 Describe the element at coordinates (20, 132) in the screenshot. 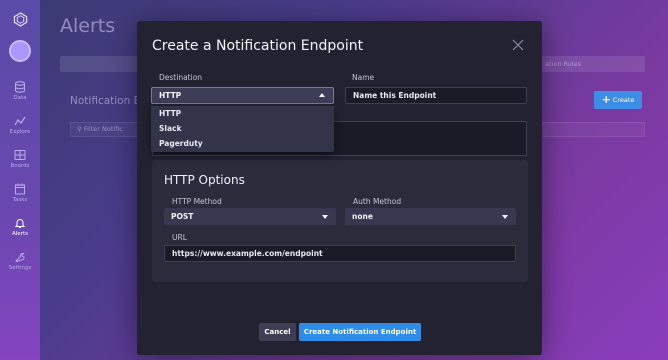

I see `sidebar-item-label: Explore` at that location.